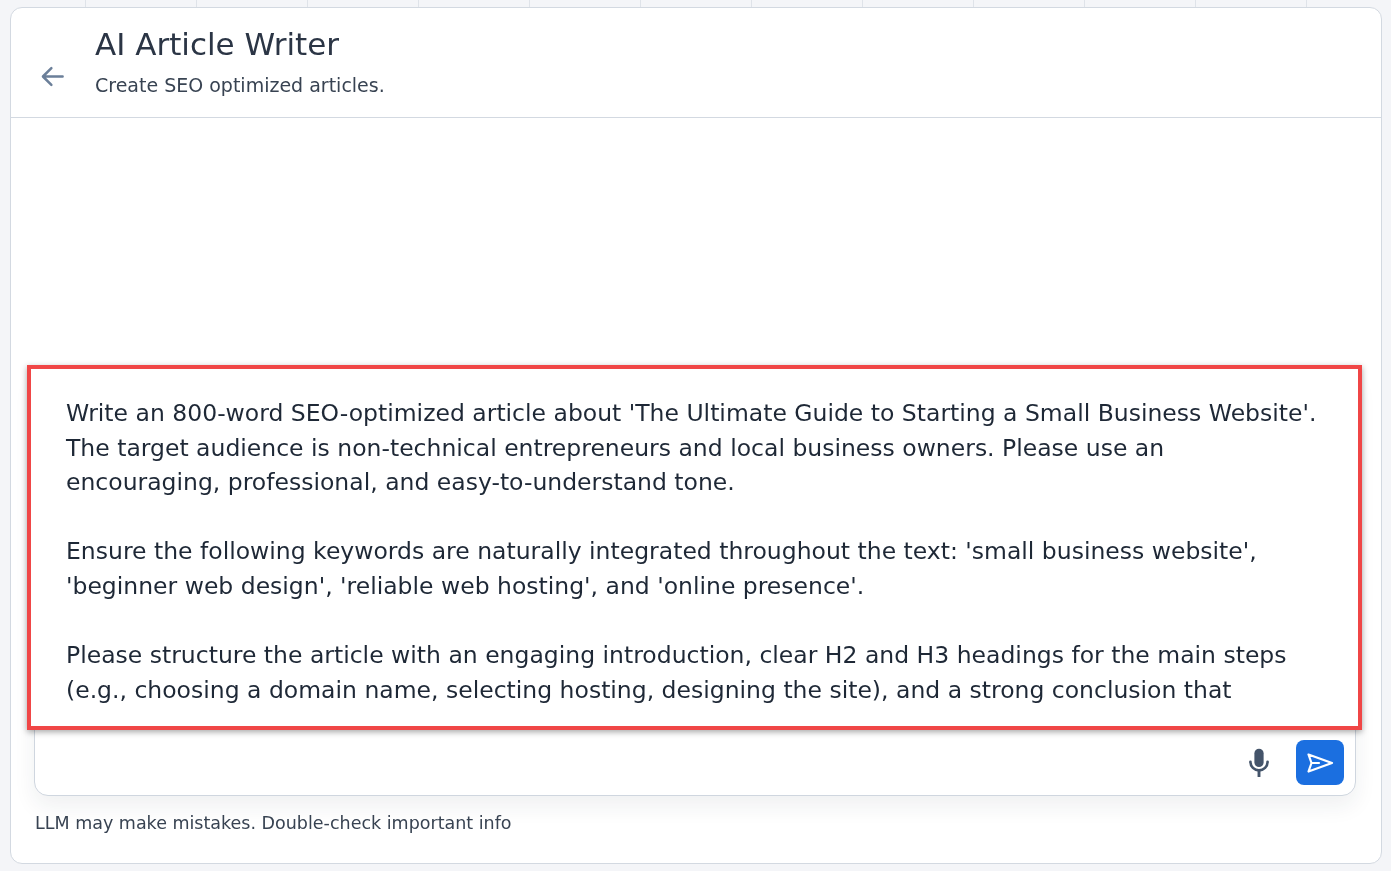 This screenshot has width=1391, height=871. Describe the element at coordinates (1259, 762) in the screenshot. I see `microphone-icon` at that location.